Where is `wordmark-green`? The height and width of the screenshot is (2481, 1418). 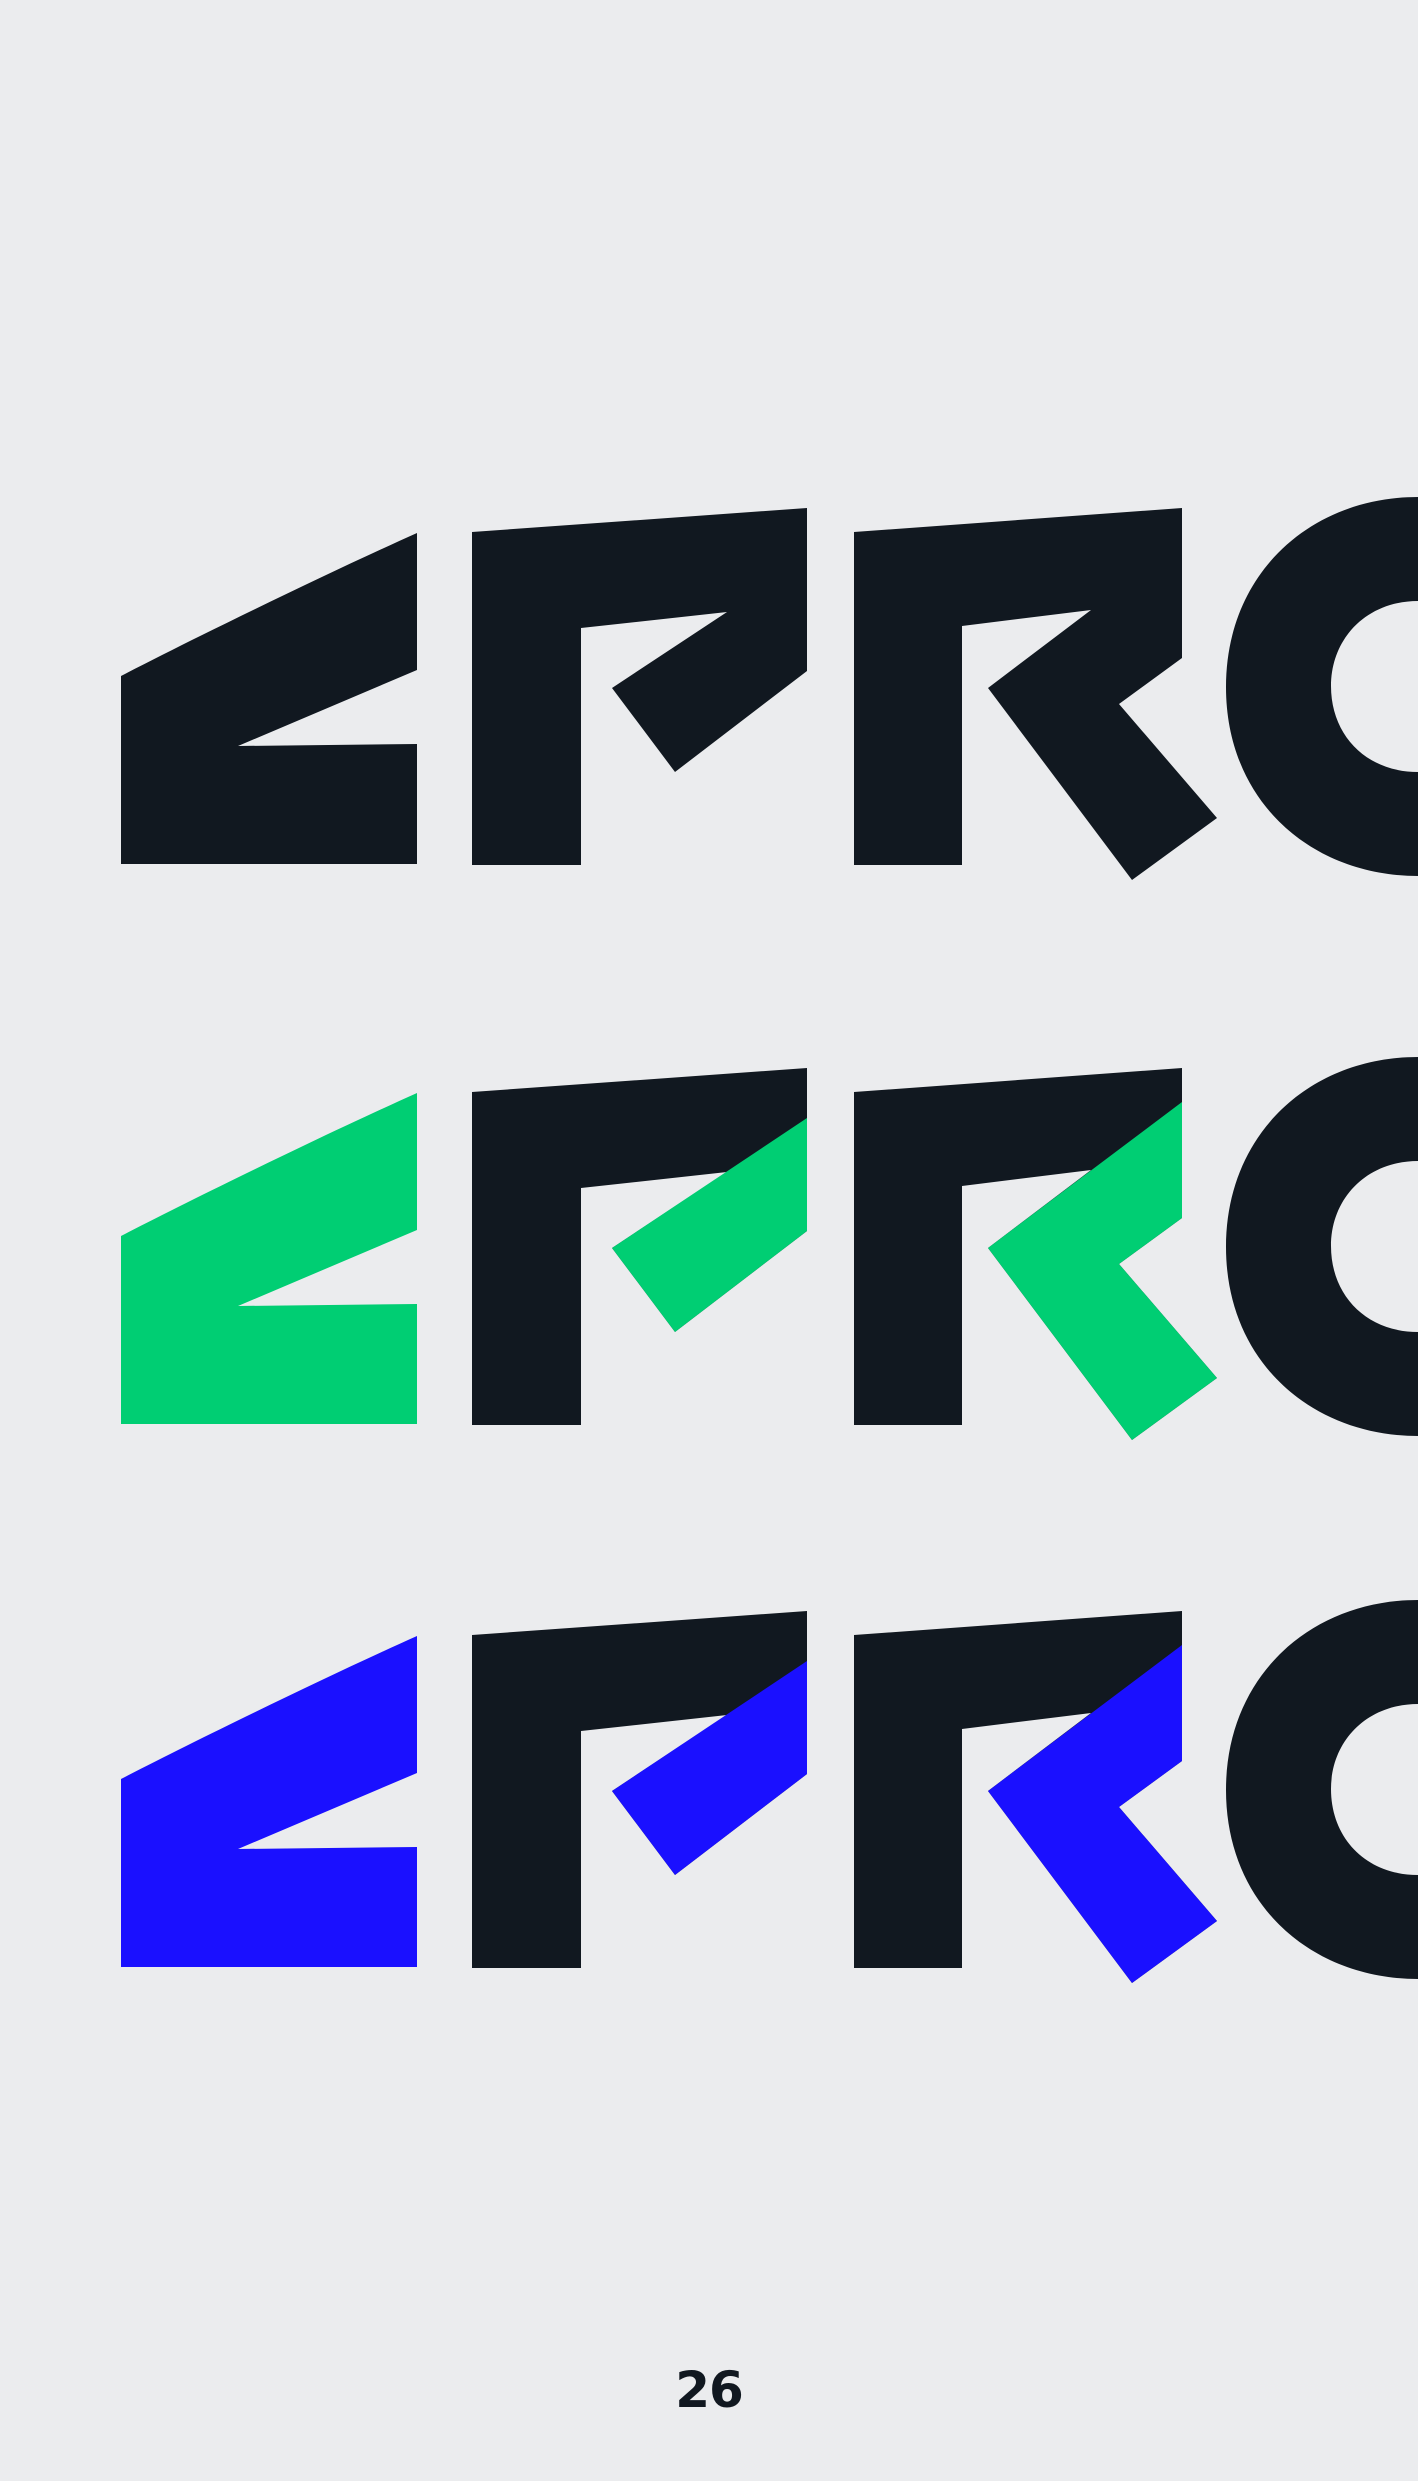
wordmark-green is located at coordinates (769, 1248).